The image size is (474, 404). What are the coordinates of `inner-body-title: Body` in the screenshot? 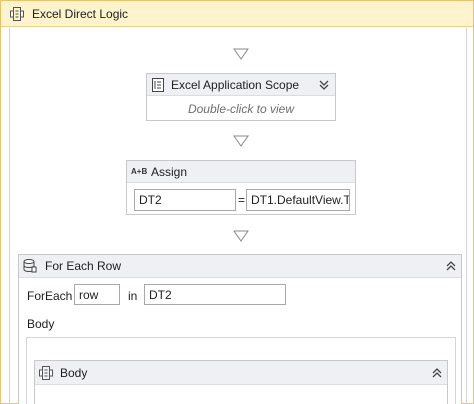 It's located at (74, 373).